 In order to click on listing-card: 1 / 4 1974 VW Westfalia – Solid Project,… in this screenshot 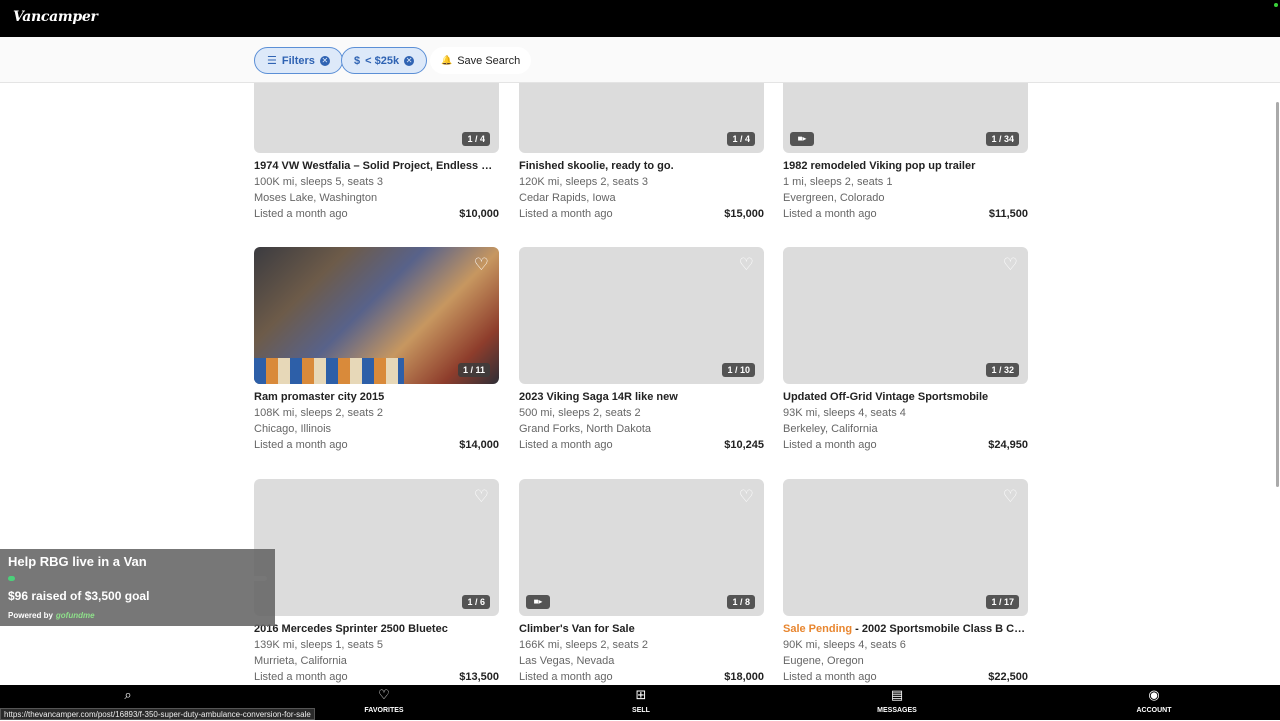, I will do `click(376, 151)`.